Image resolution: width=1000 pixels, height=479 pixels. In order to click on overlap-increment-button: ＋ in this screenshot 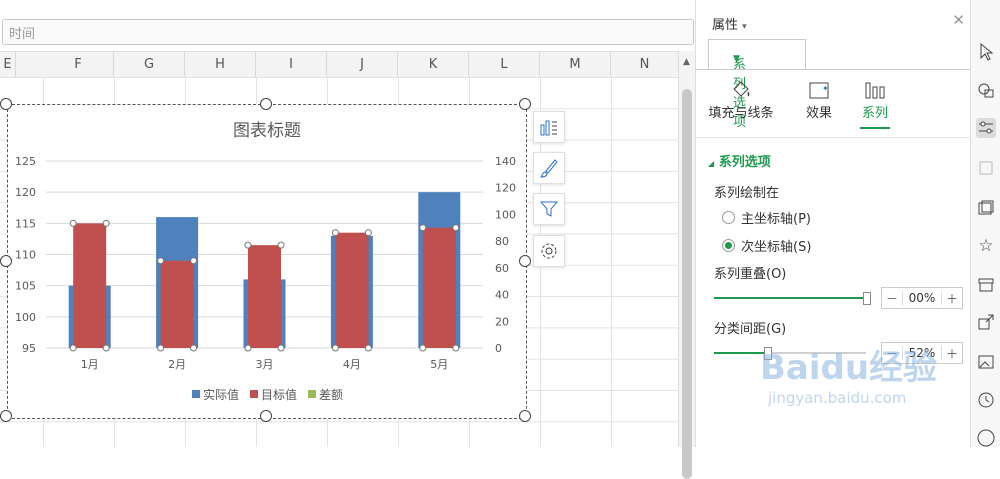, I will do `click(952, 298)`.